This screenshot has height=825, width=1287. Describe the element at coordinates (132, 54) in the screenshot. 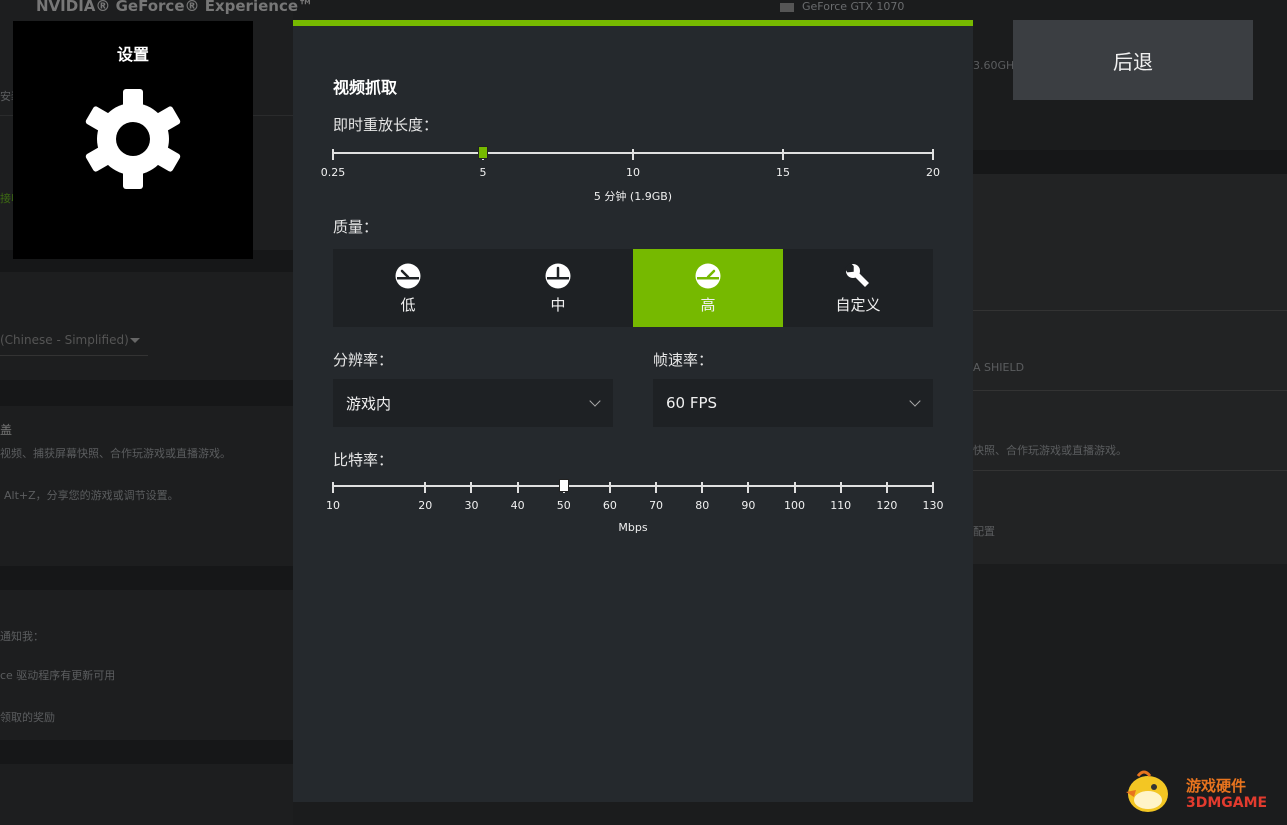

I see `settings-title: 设置` at that location.